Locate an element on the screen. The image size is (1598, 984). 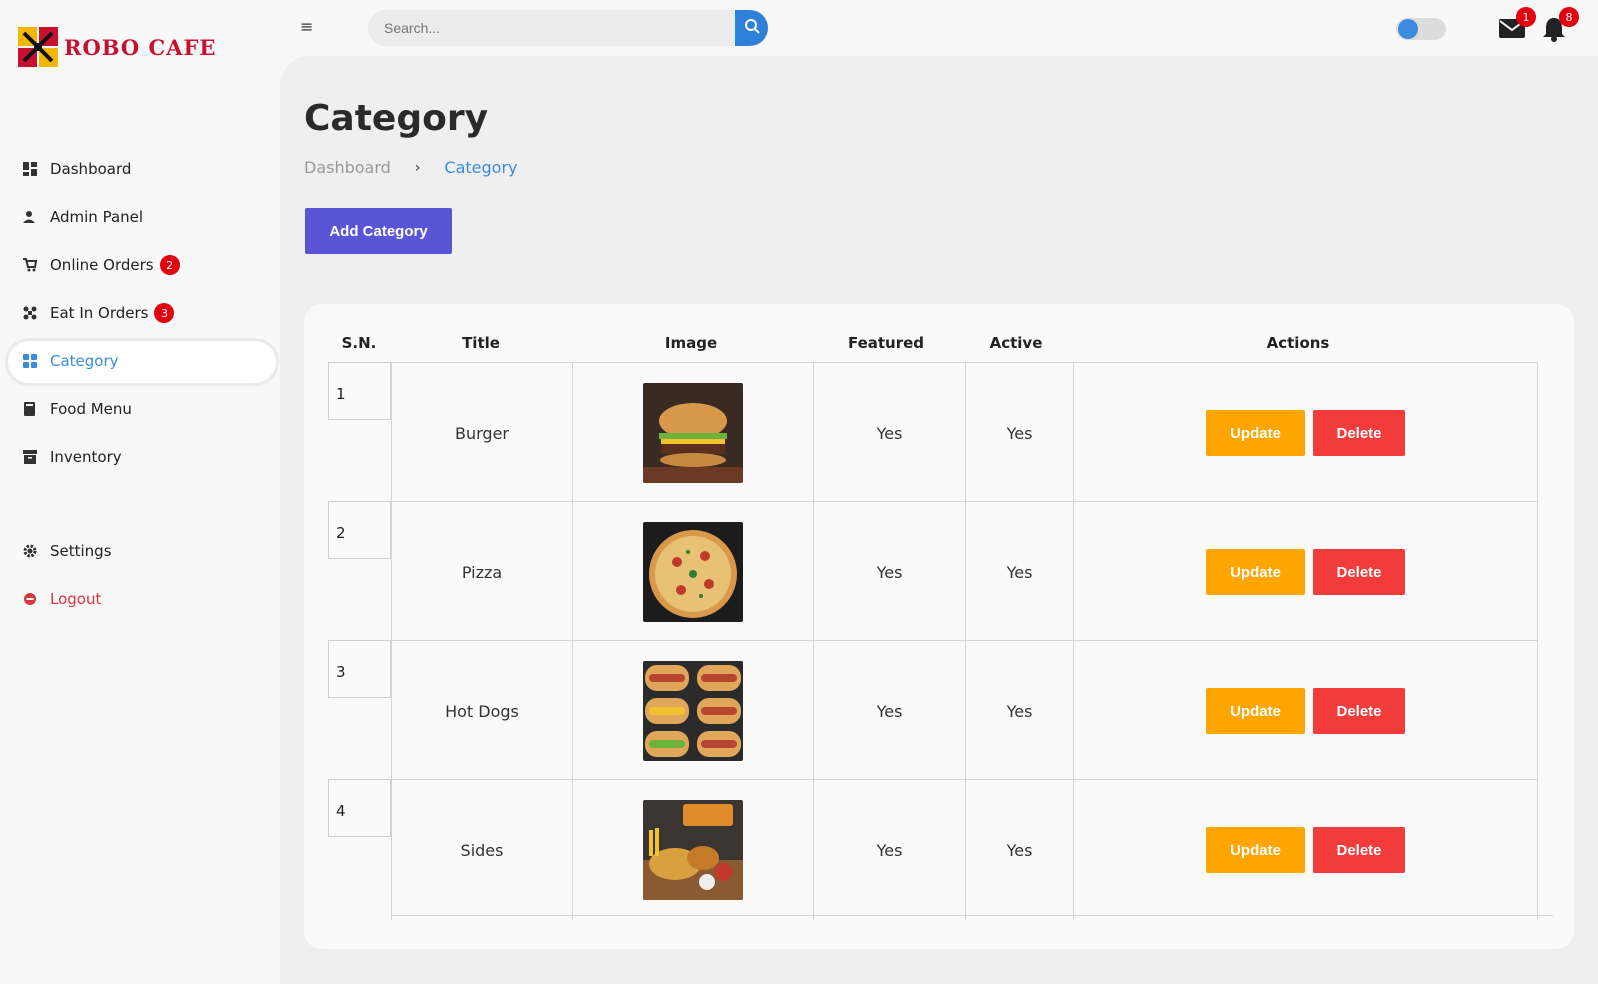
online-orders-badge: 2 is located at coordinates (169, 265).